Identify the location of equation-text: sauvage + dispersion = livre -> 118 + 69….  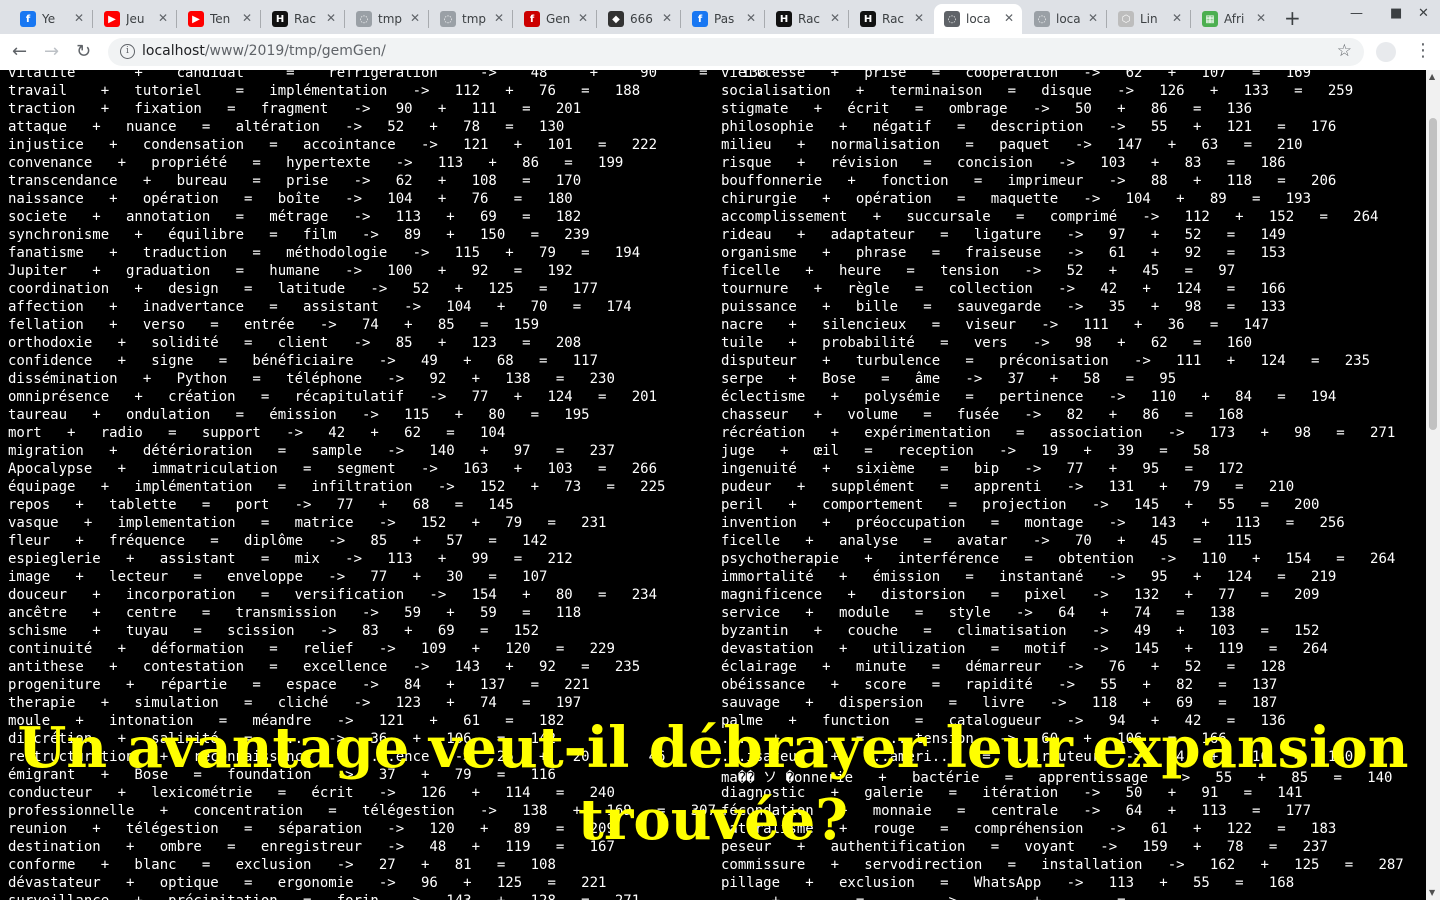
(999, 703).